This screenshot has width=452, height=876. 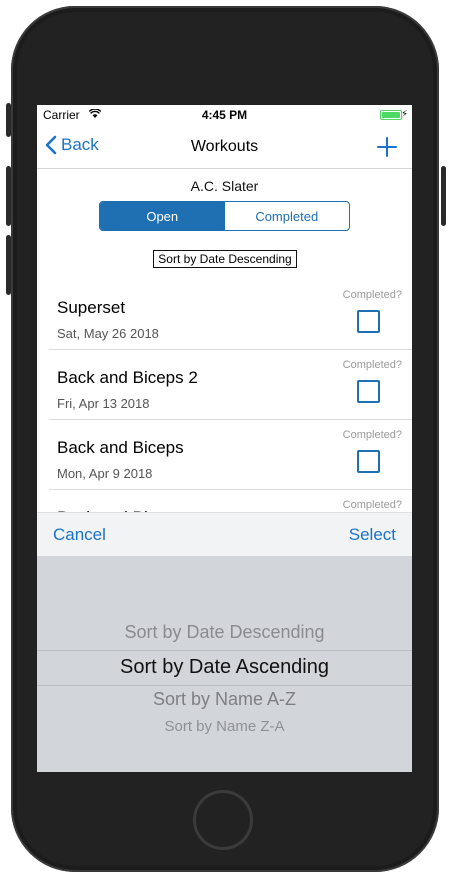 What do you see at coordinates (224, 726) in the screenshot?
I see `picker-option: Sort by Name Z-A` at bounding box center [224, 726].